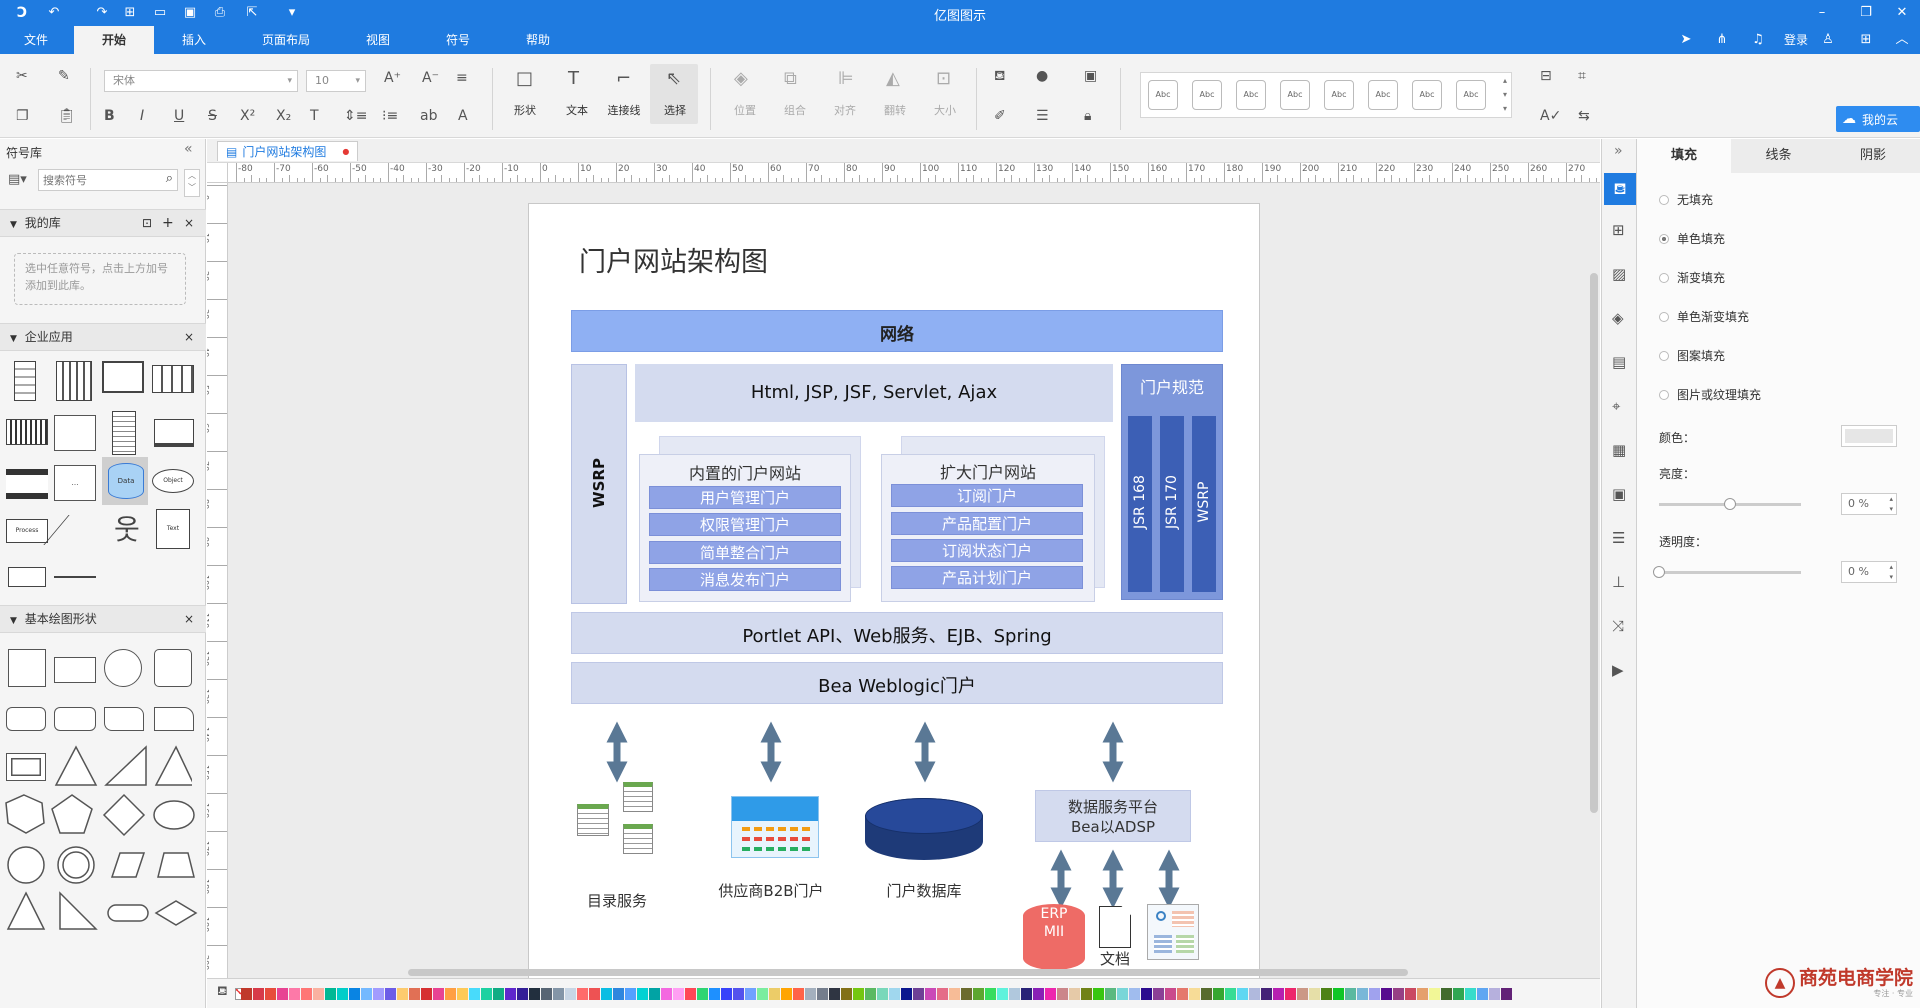  Describe the element at coordinates (336, 81) in the screenshot. I see `font-size-select: 10 ▾` at that location.